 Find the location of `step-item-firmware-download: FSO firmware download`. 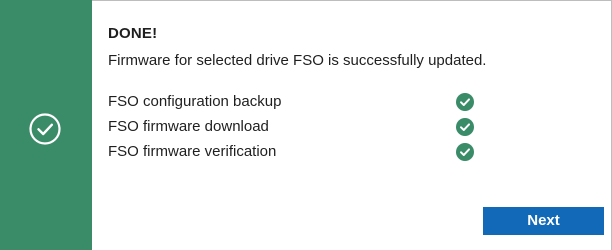

step-item-firmware-download: FSO firmware download is located at coordinates (298, 129).